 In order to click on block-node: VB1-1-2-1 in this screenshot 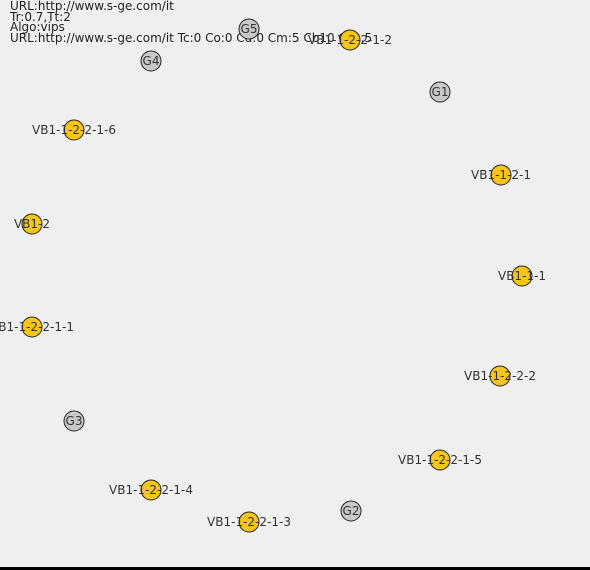, I will do `click(501, 175)`.